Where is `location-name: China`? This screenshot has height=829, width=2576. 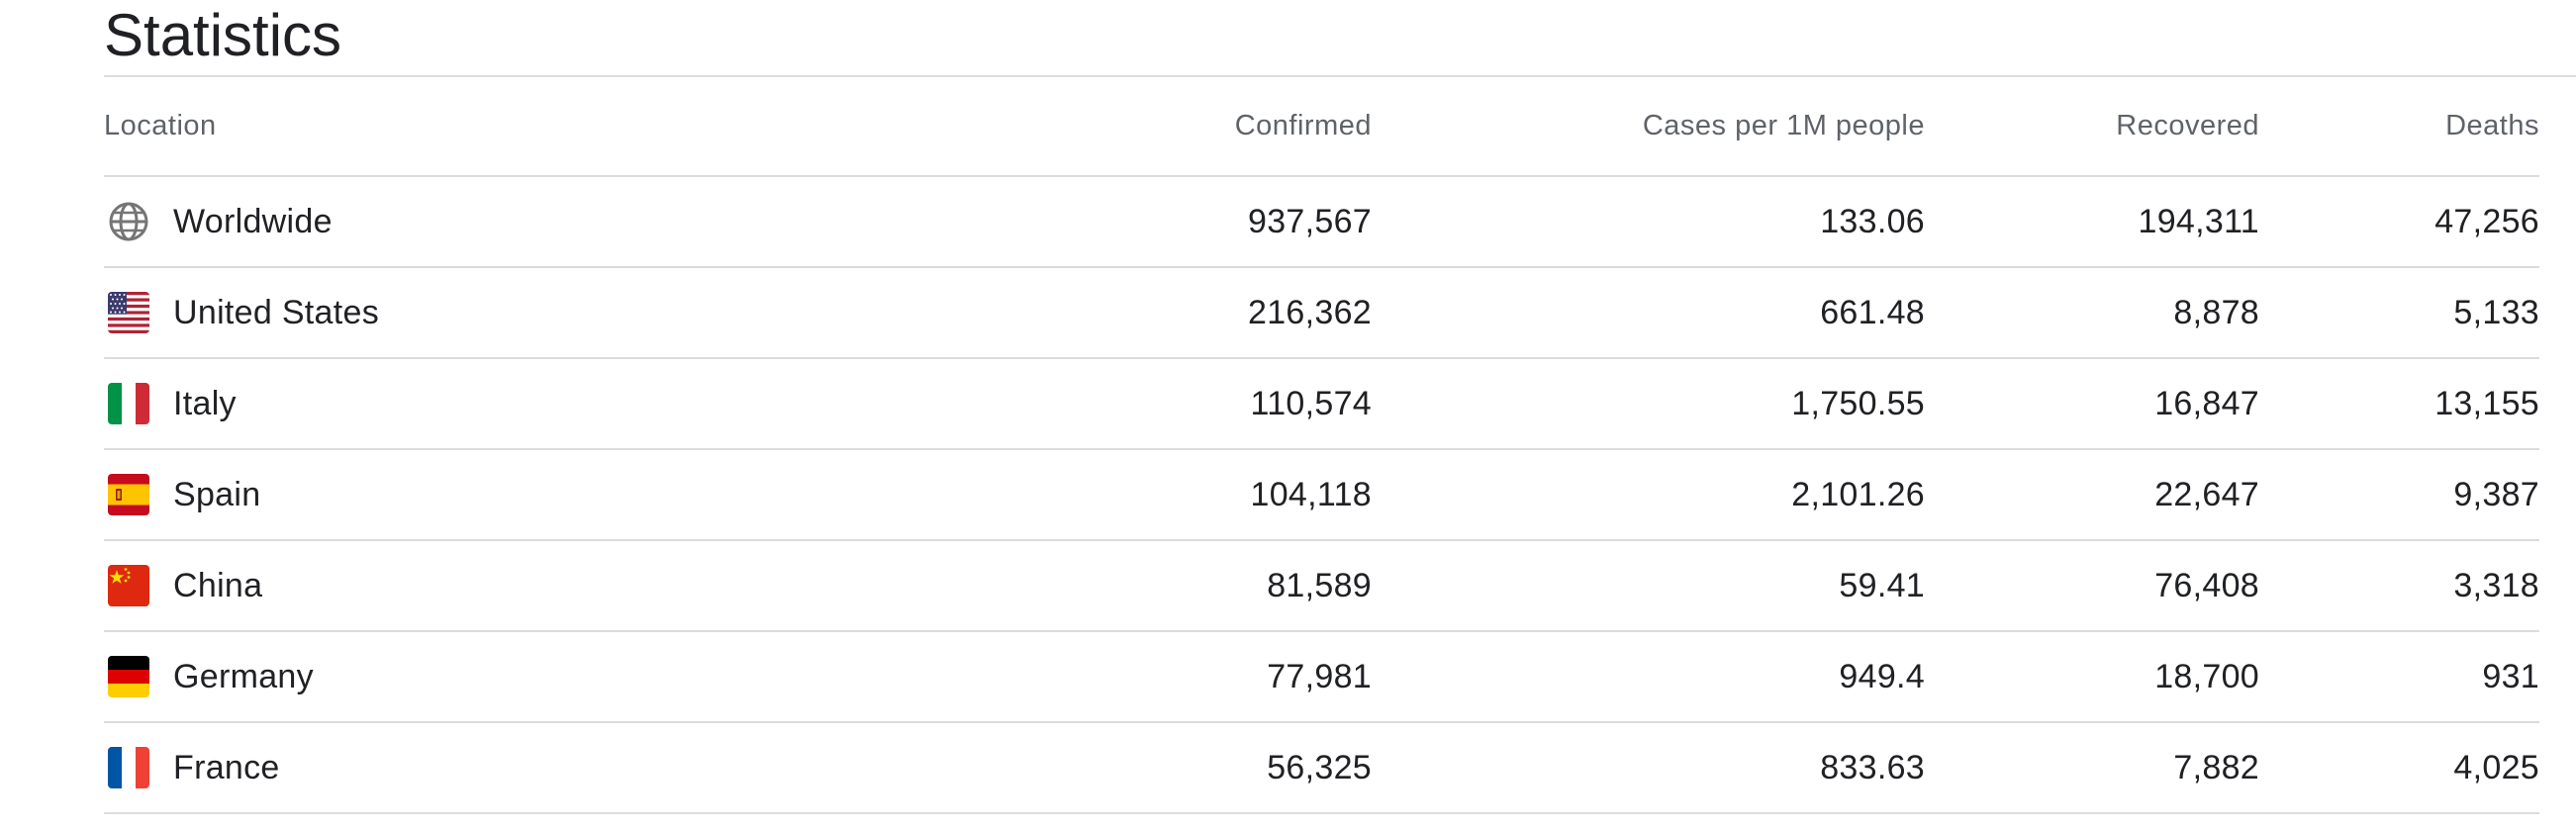 location-name: China is located at coordinates (218, 585).